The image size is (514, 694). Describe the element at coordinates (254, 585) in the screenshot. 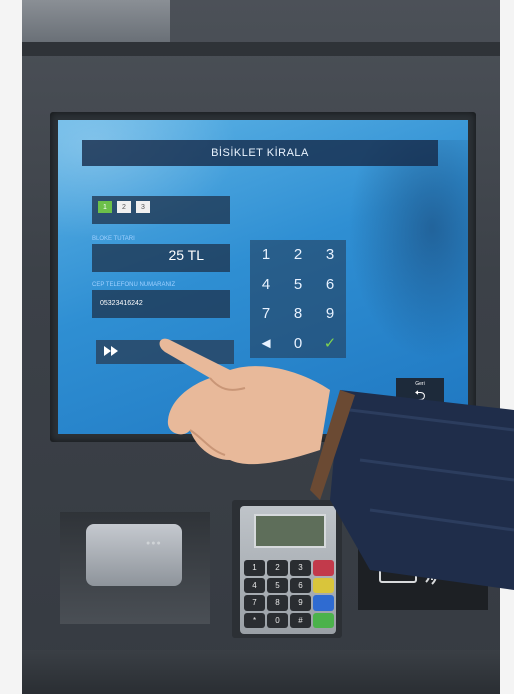

I see `pinpad-key-4: 4` at that location.